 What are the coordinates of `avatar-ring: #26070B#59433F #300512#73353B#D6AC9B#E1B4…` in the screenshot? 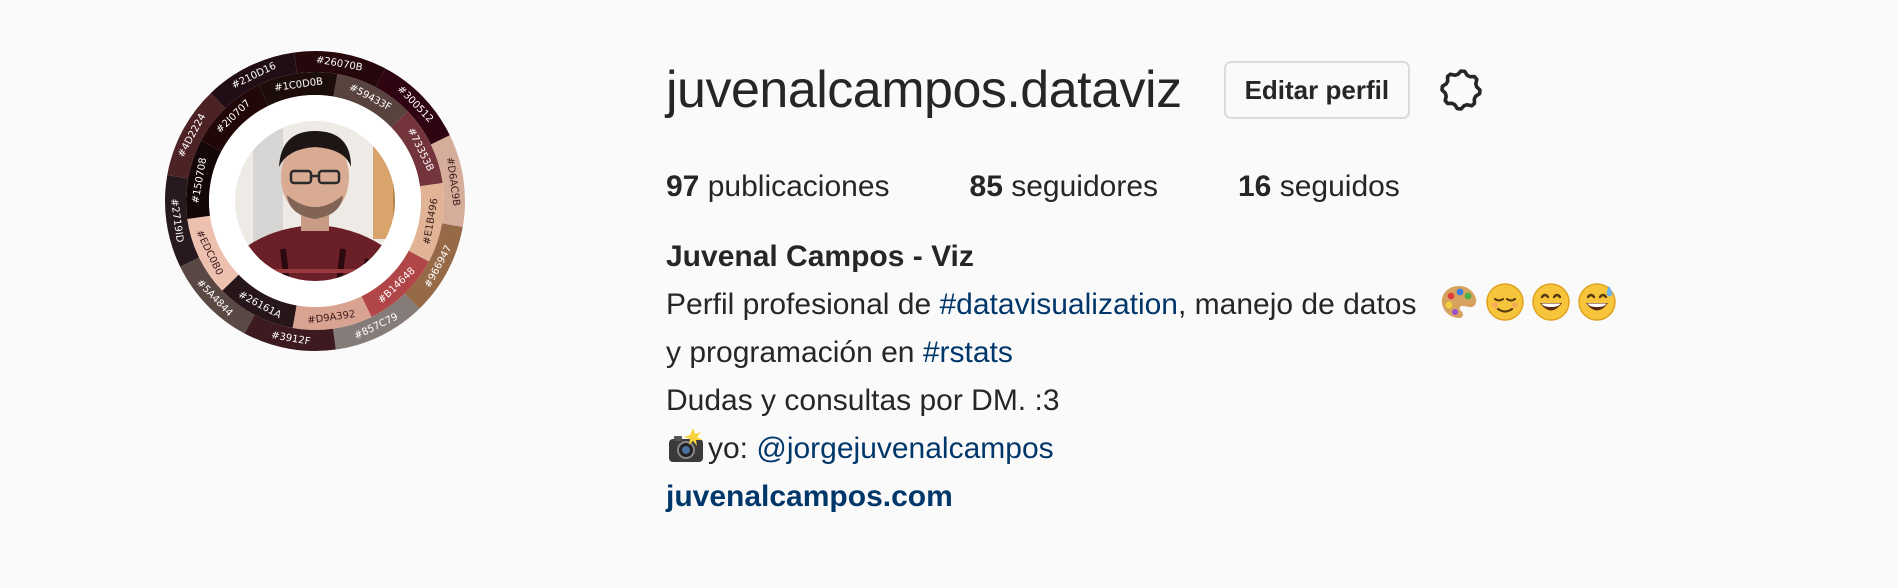 It's located at (315, 201).